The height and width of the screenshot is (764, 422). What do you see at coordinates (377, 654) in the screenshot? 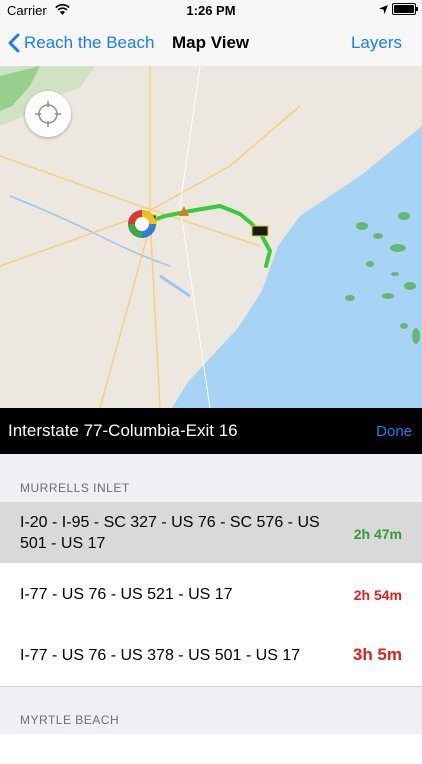
I see `route-duration: 3h 5m` at bounding box center [377, 654].